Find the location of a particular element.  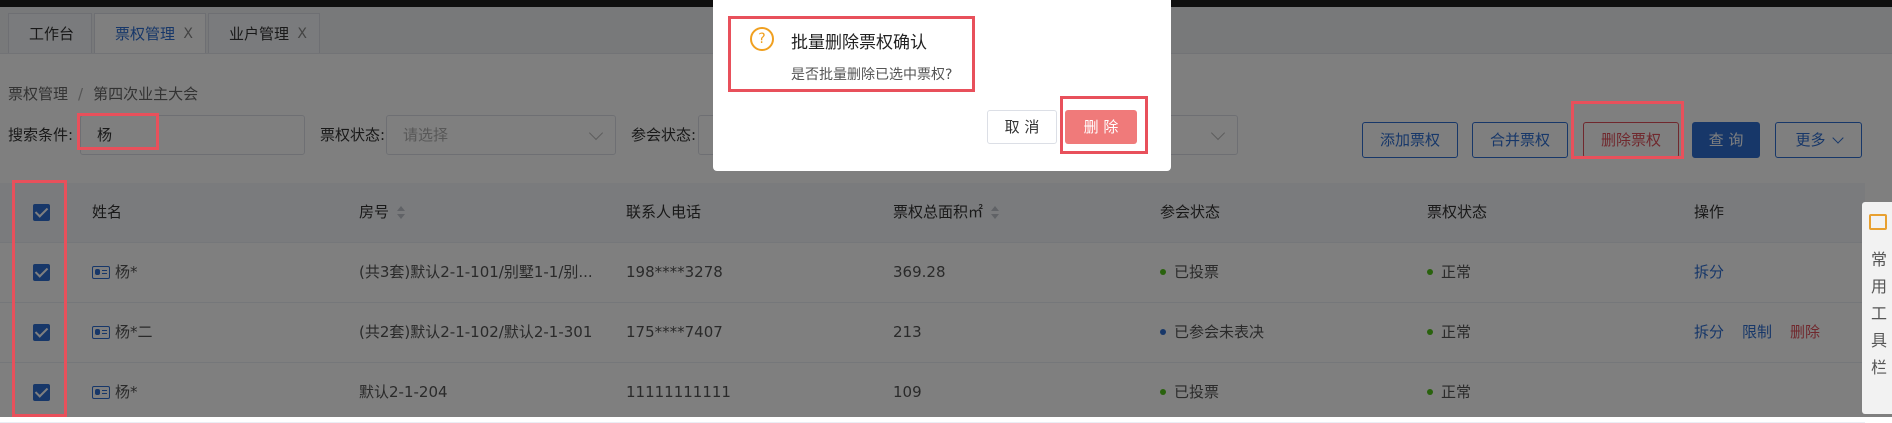

highlight-delete-button is located at coordinates (1627, 130).